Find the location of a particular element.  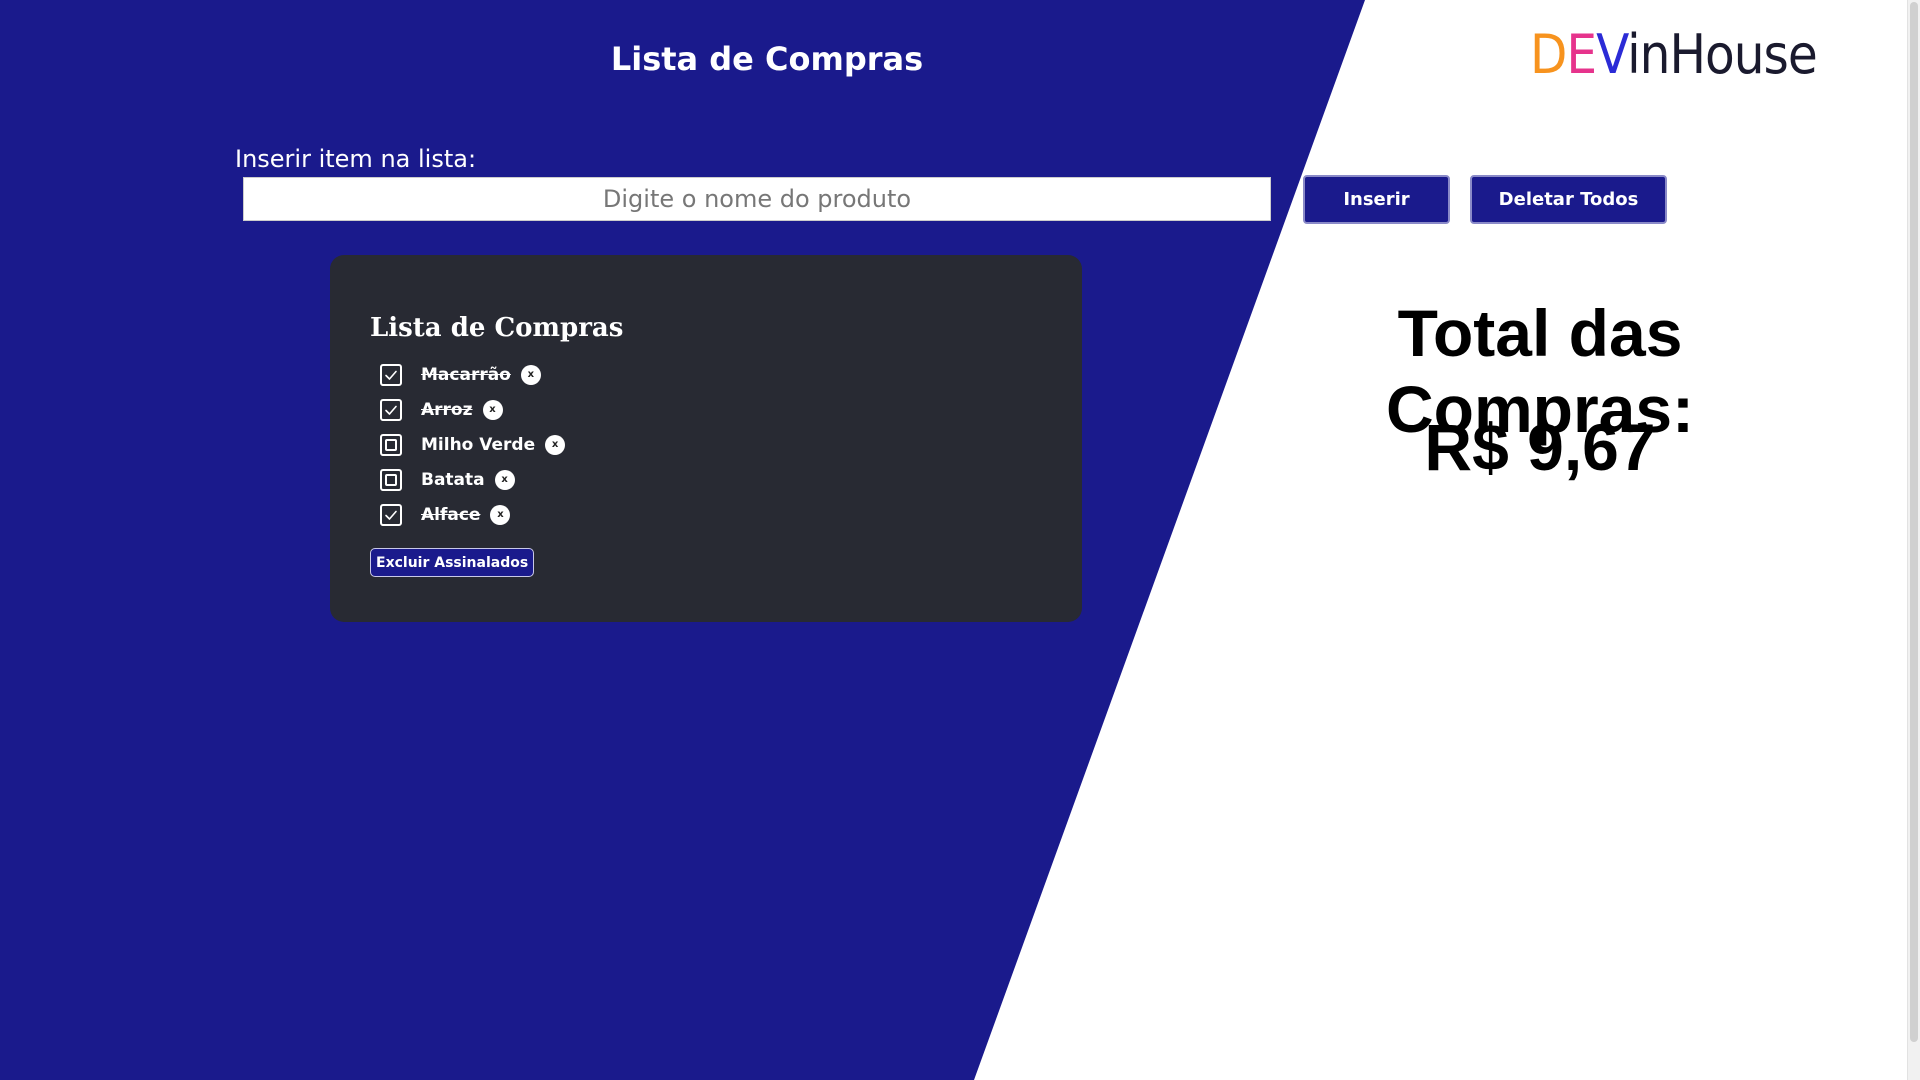

product-name-input is located at coordinates (757, 199).